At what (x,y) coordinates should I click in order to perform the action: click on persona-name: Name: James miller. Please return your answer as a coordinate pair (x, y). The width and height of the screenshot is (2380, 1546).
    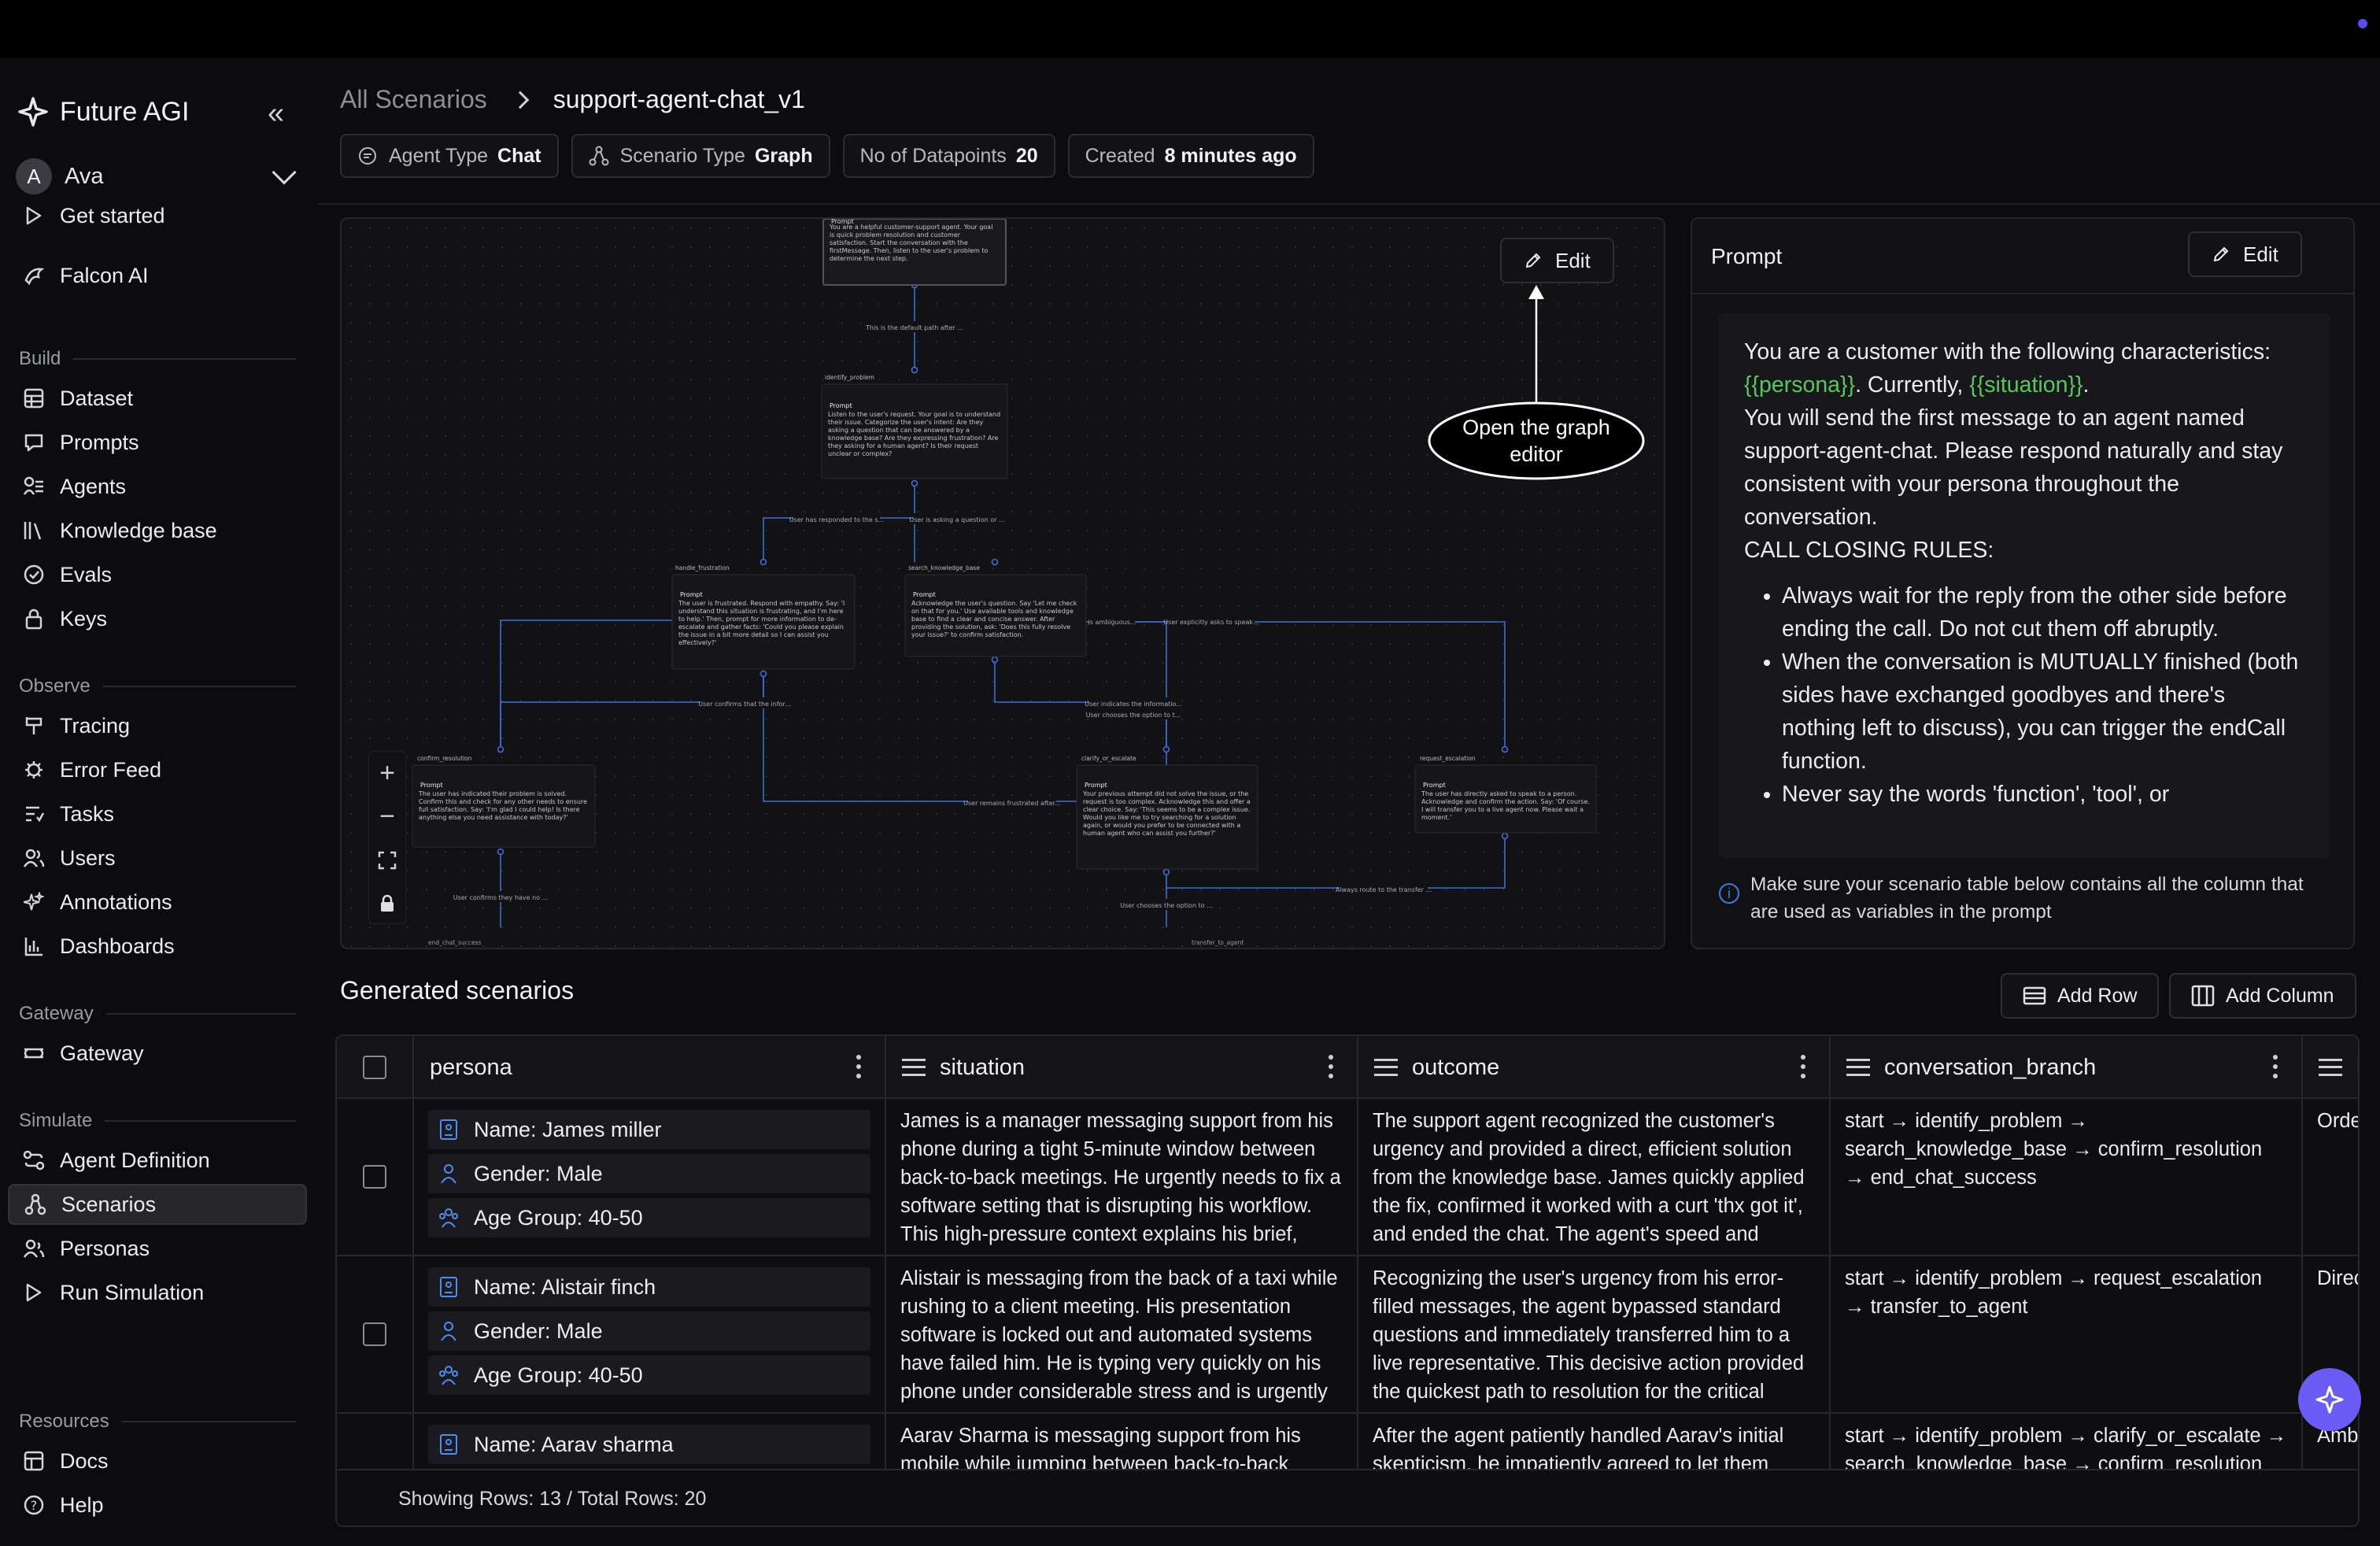
    Looking at the image, I should click on (649, 1129).